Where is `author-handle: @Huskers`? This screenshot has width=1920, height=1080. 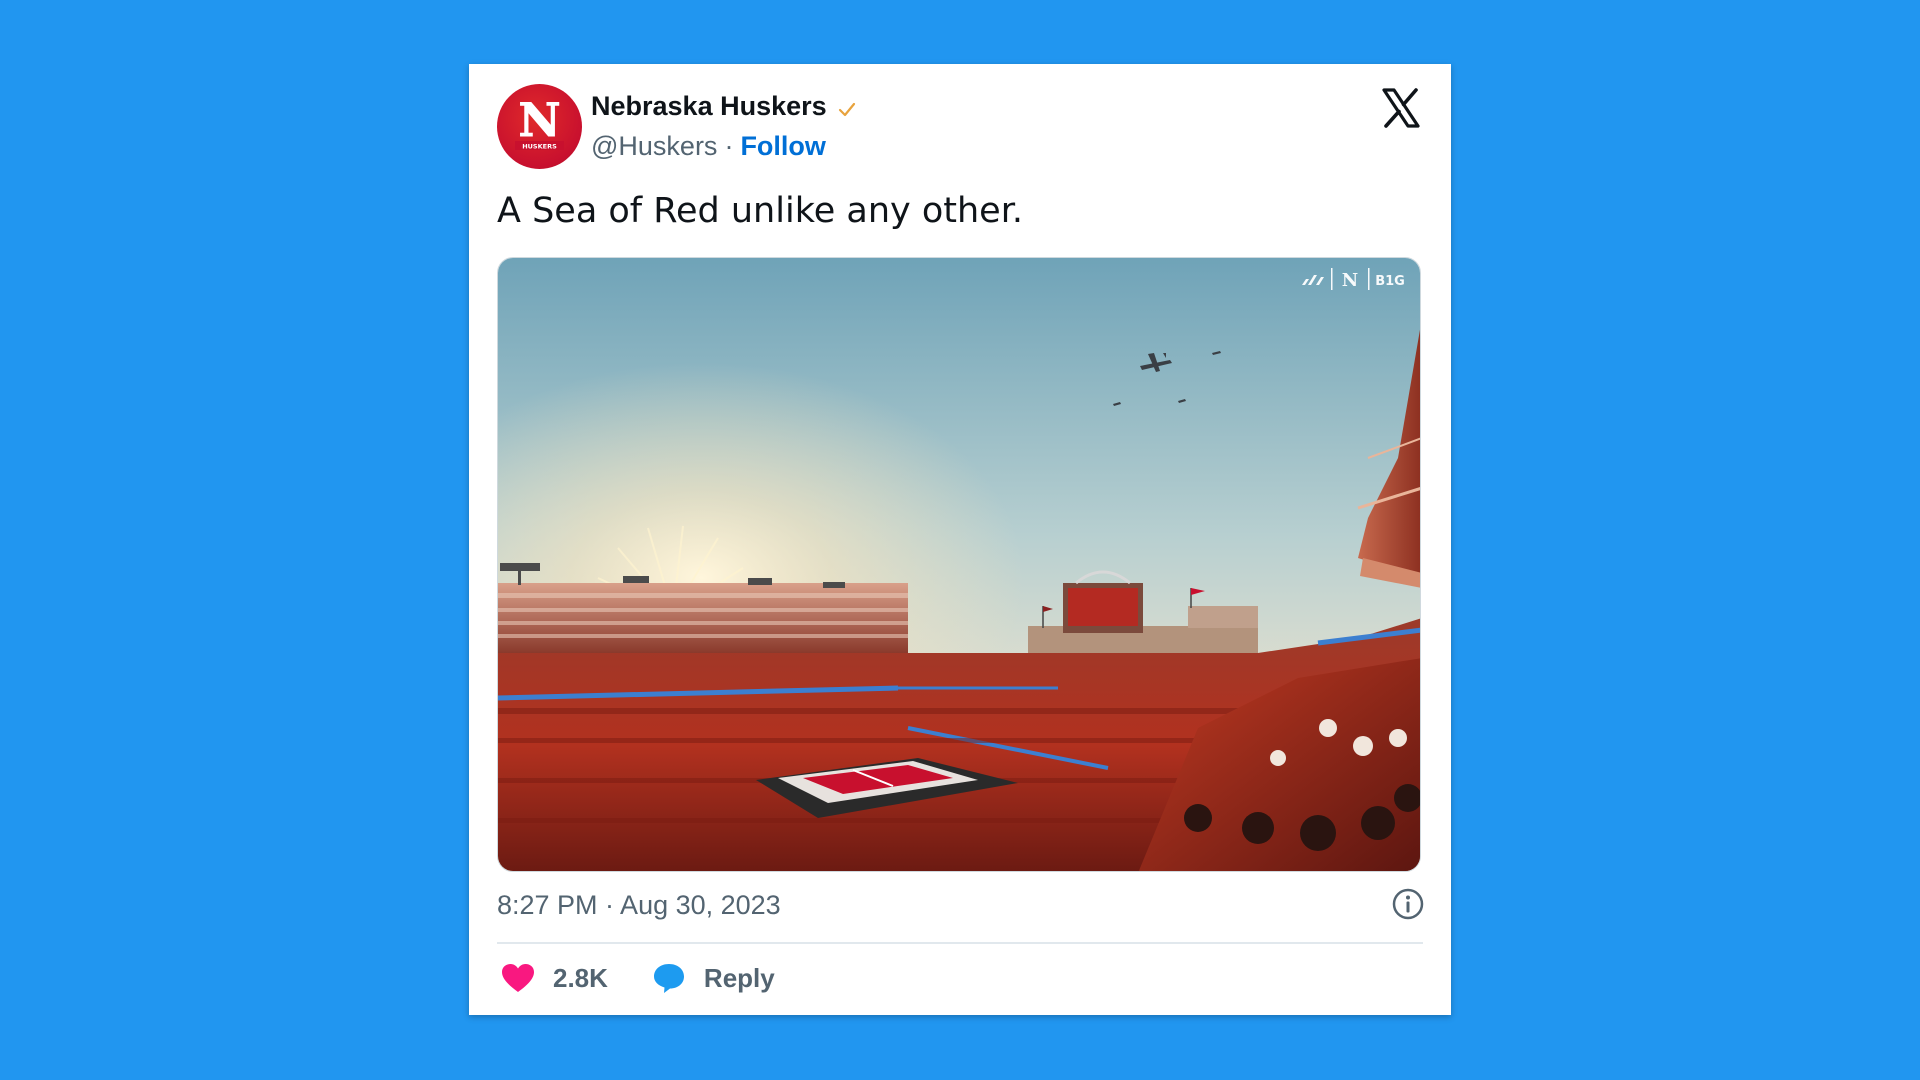 author-handle: @Huskers is located at coordinates (654, 146).